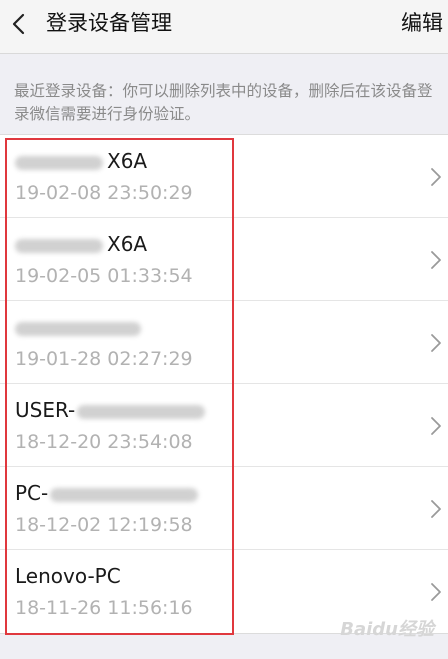 This screenshot has width=448, height=659. I want to click on edit-button: 编辑, so click(422, 23).